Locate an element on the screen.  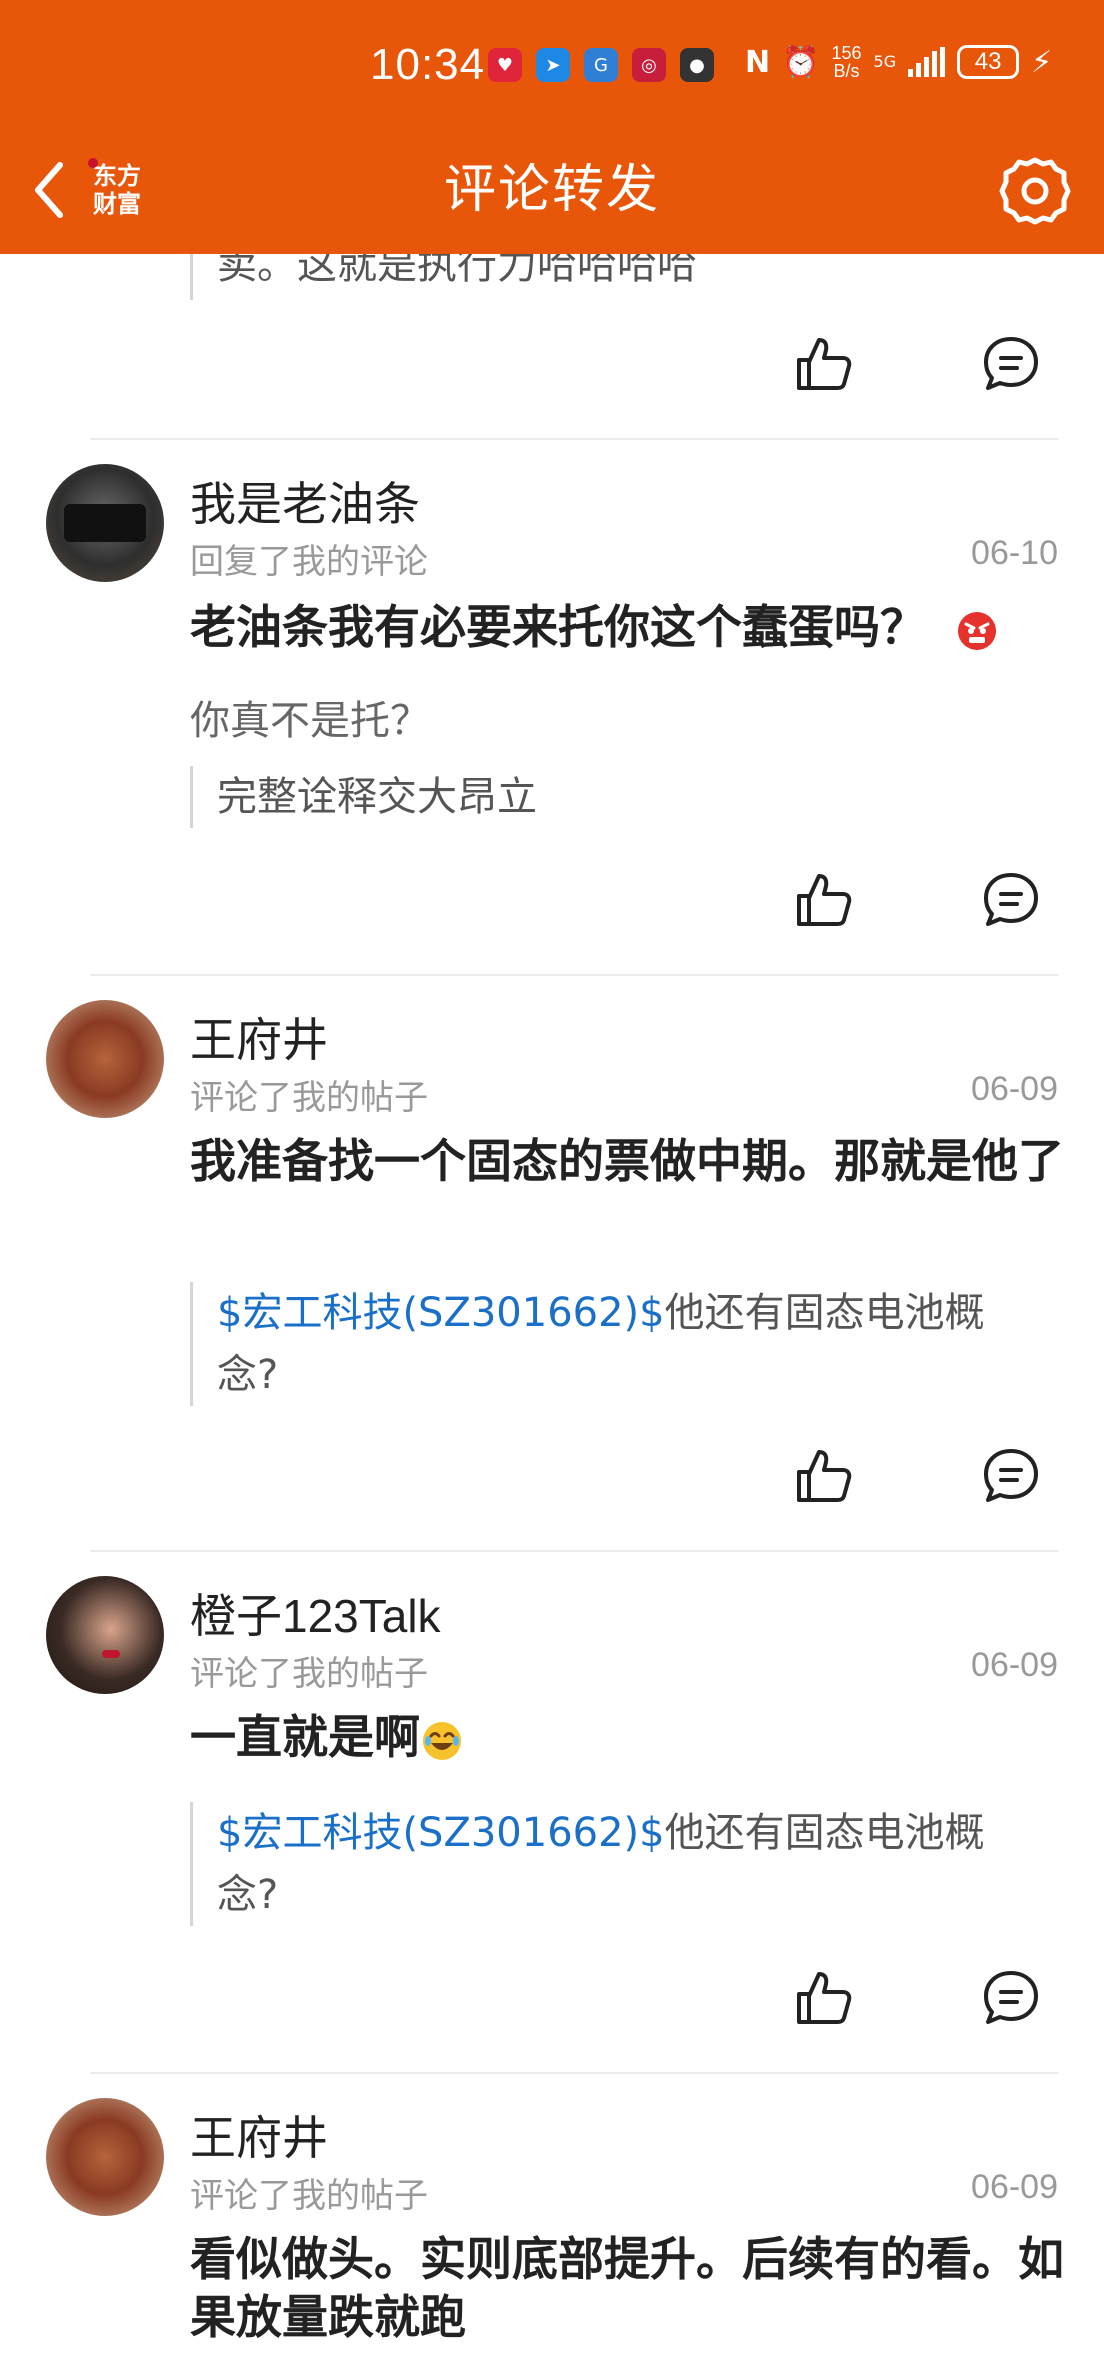
battery-icon: 43 is located at coordinates (988, 62).